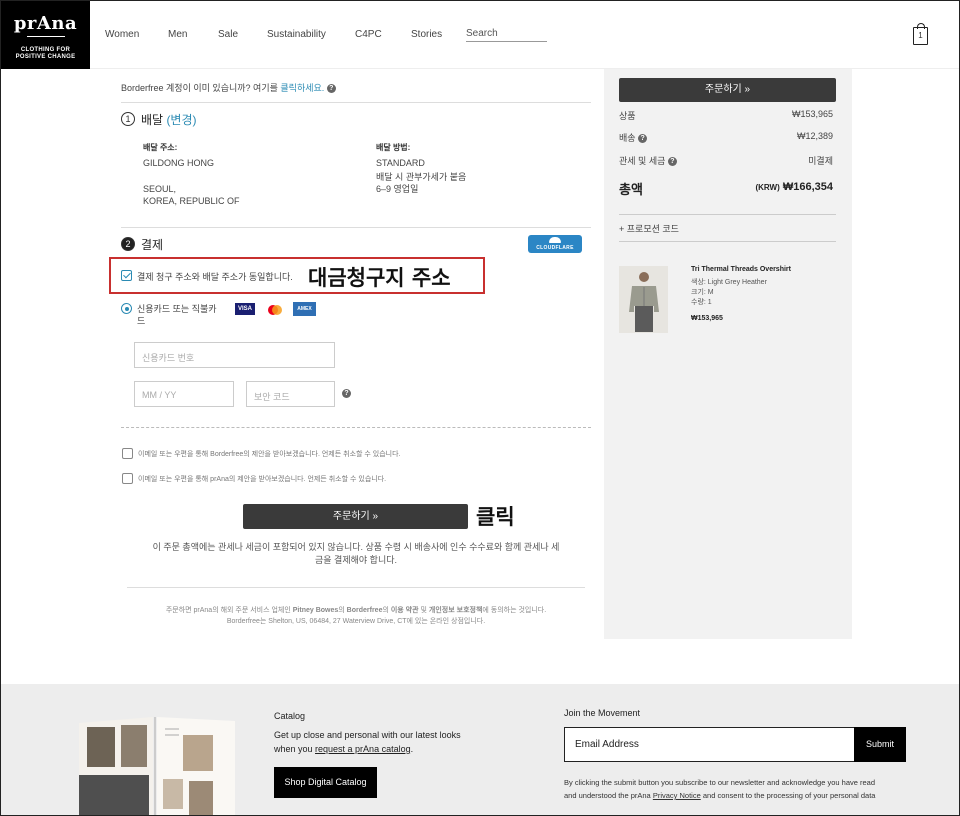  Describe the element at coordinates (45, 50) in the screenshot. I see `logo-tagline-1: CLOTHING FOR` at that location.